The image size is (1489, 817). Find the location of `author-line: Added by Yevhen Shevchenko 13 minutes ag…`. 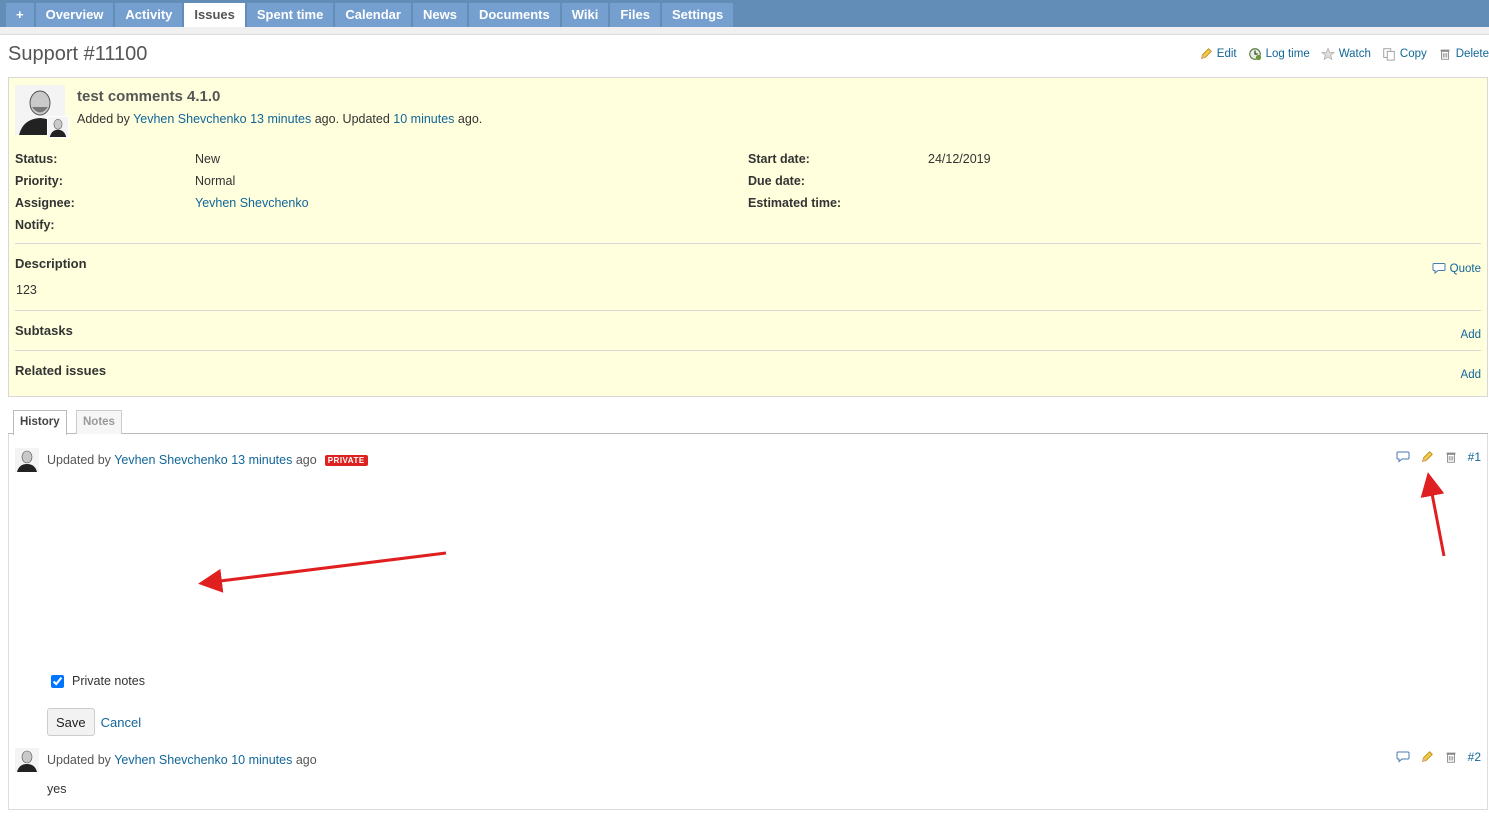

author-line: Added by Yevhen Shevchenko 13 minutes ag… is located at coordinates (279, 119).